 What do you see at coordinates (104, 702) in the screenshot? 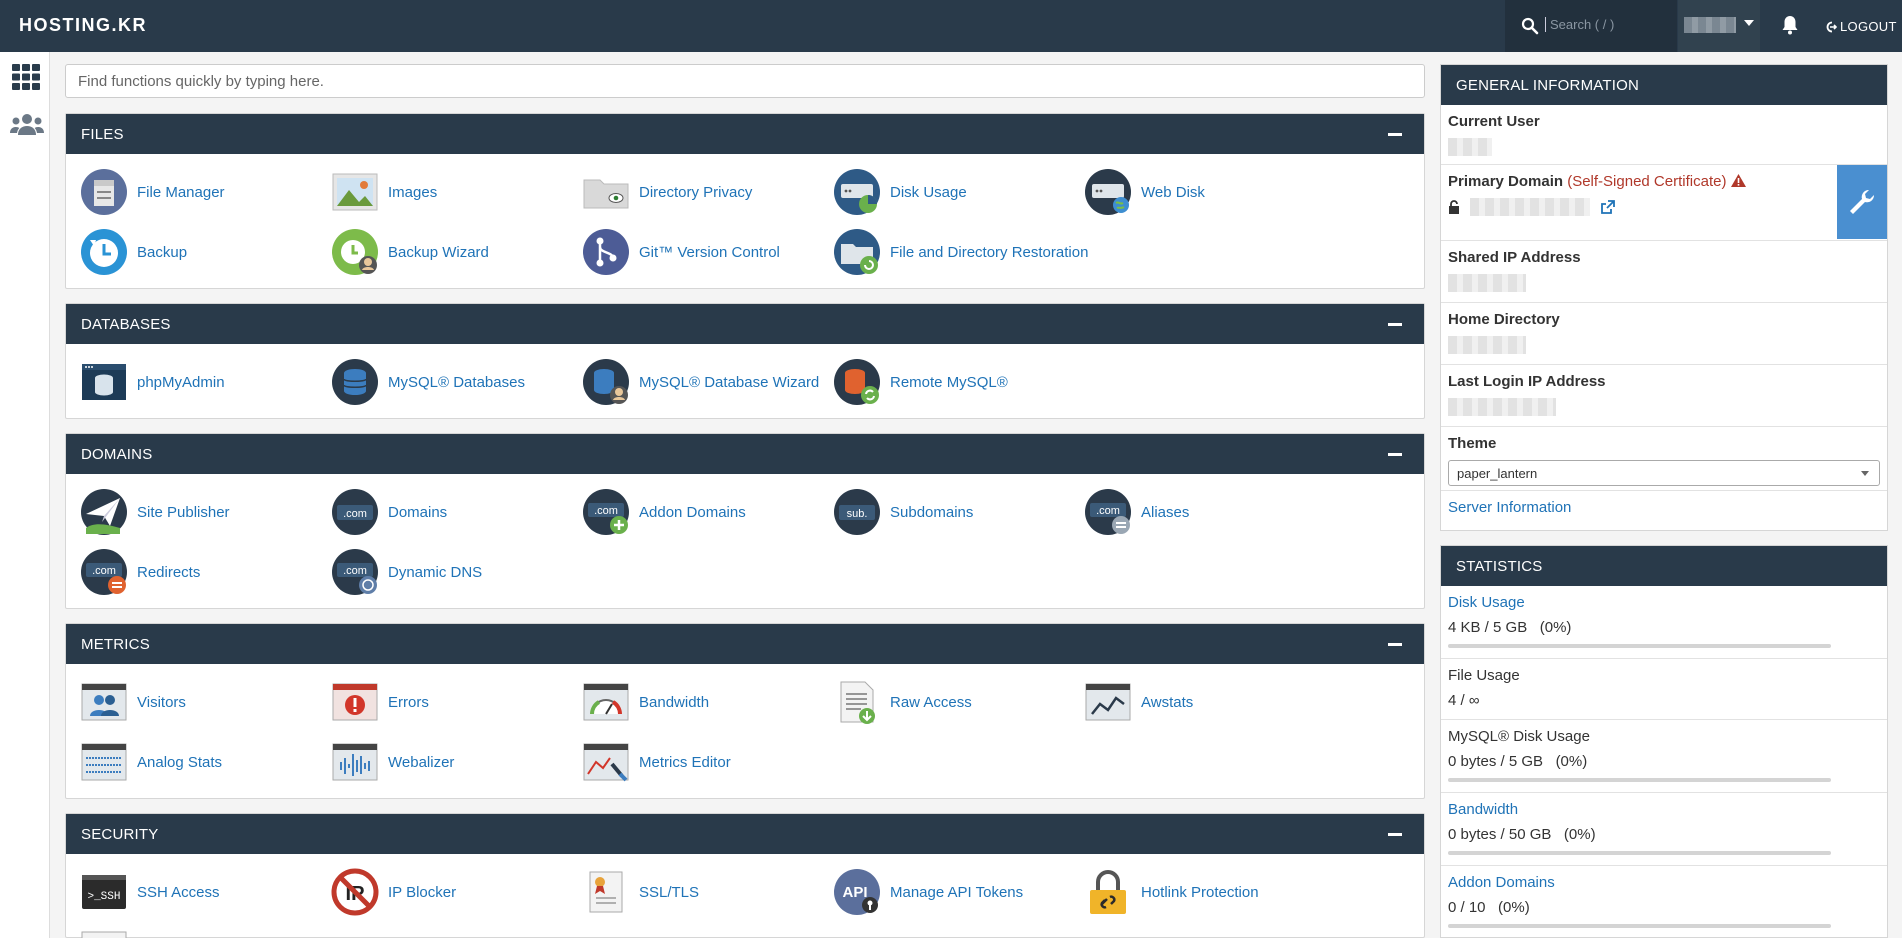
I see `visitors-icon` at bounding box center [104, 702].